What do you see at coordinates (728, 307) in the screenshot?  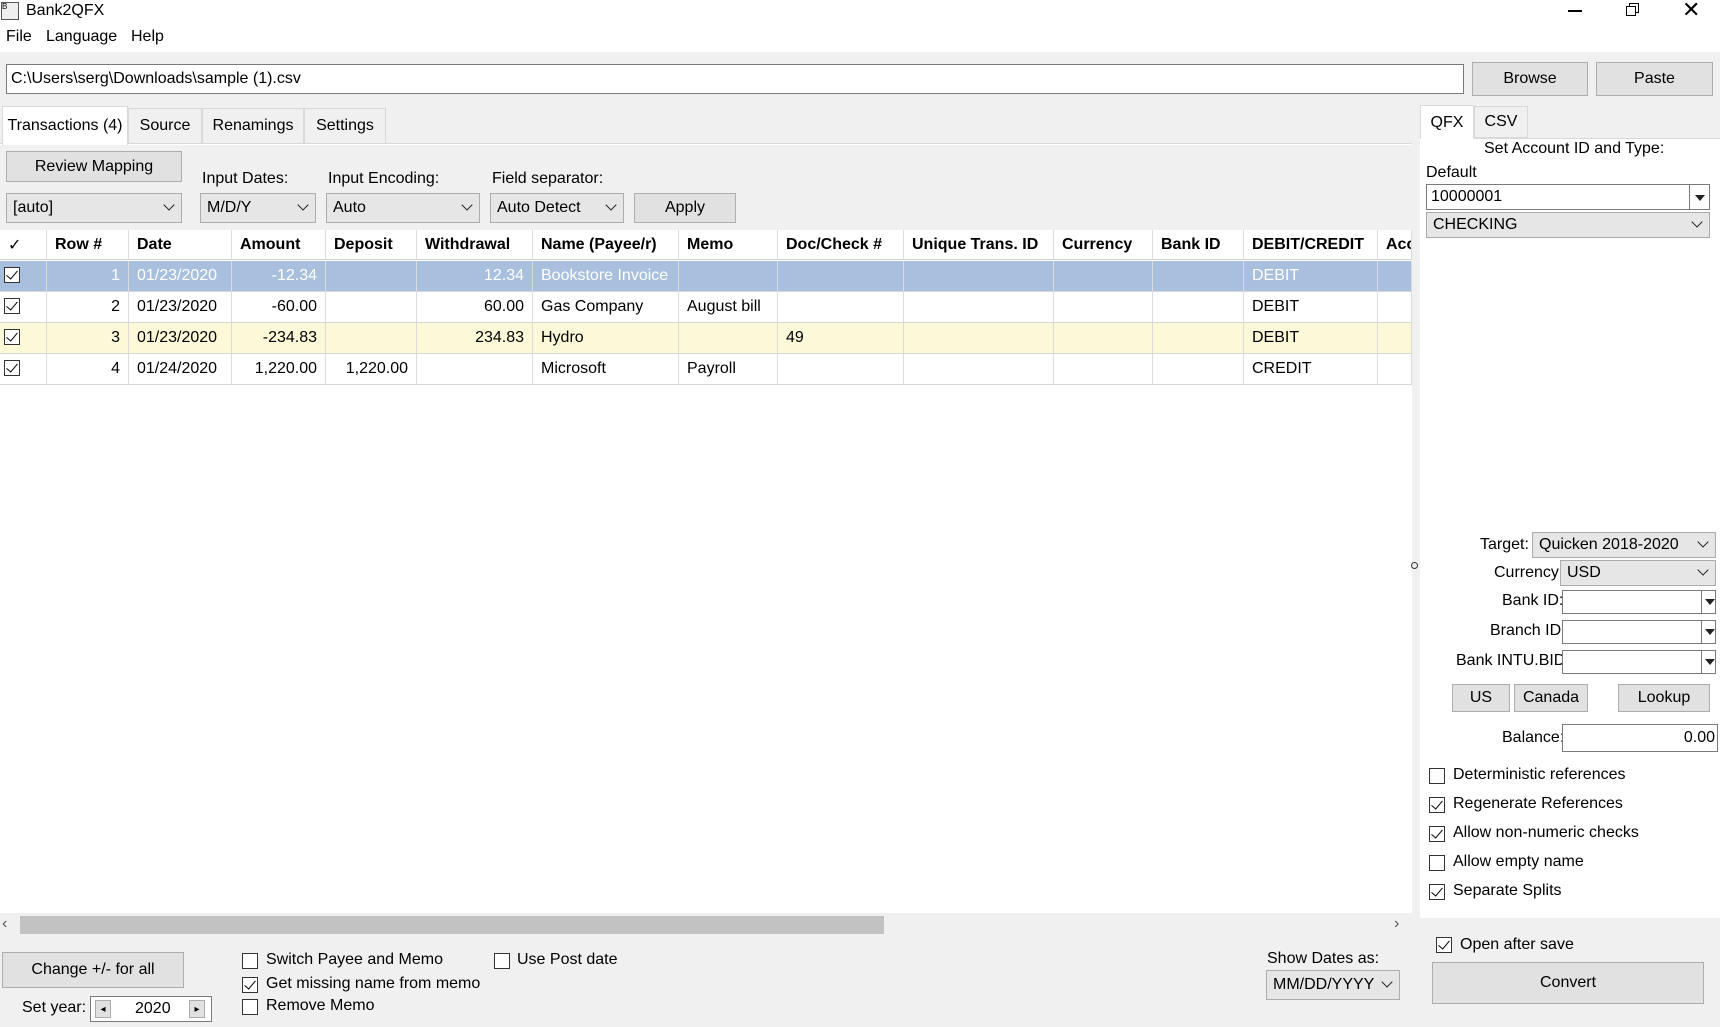 I see `cell-memo: August bill` at bounding box center [728, 307].